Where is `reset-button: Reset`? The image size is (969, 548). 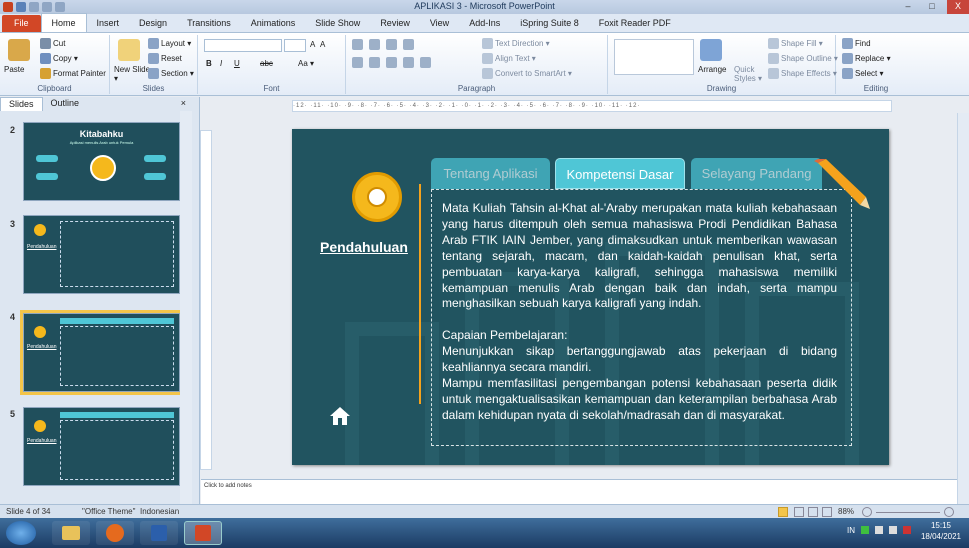
reset-button: Reset is located at coordinates (165, 58).